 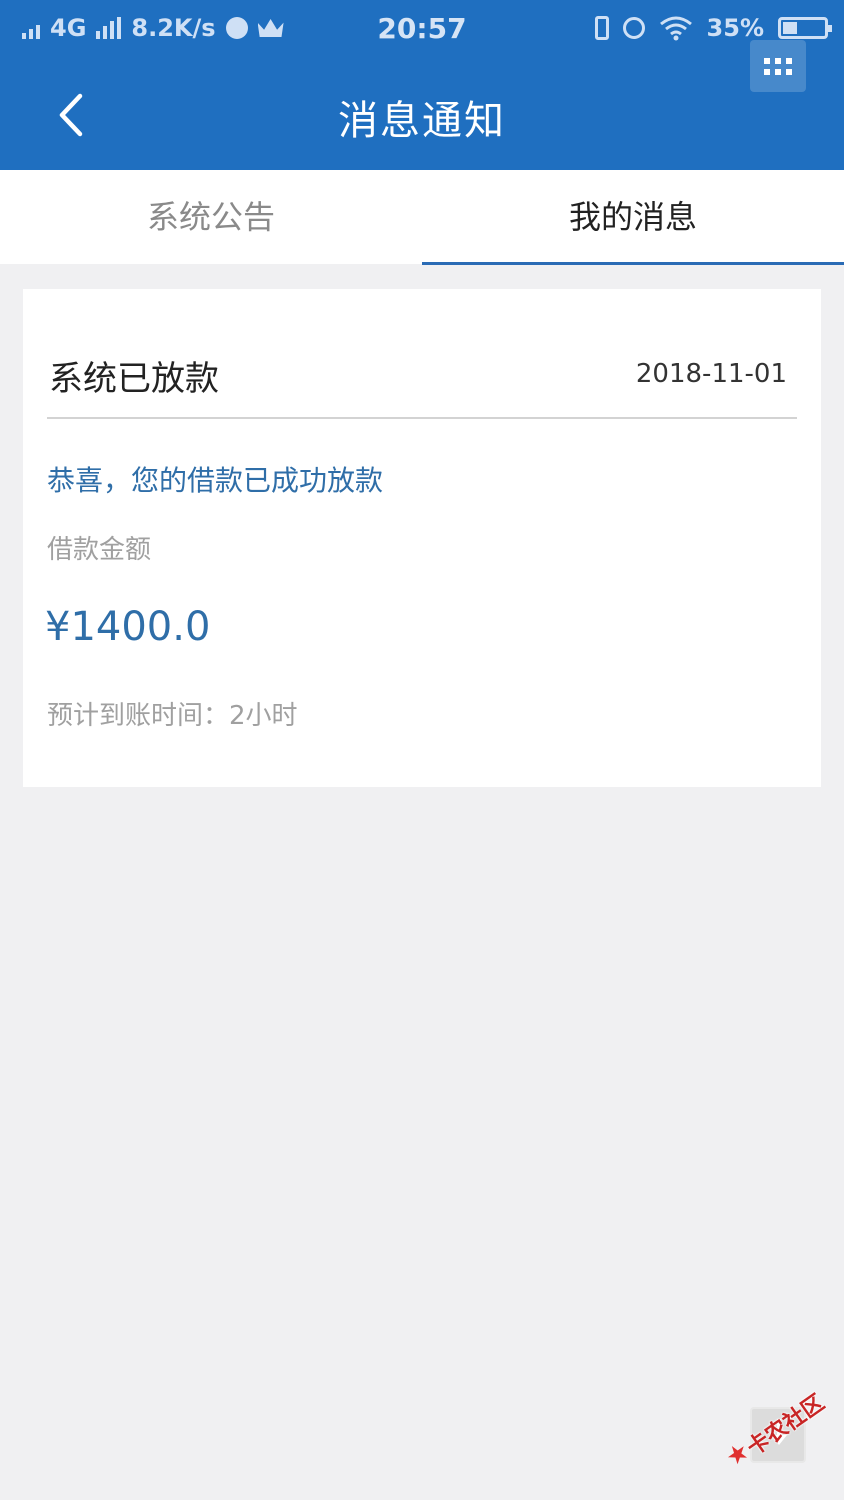 I want to click on message-headline: 恭喜，您的借款已成功放款, so click(x=215, y=480).